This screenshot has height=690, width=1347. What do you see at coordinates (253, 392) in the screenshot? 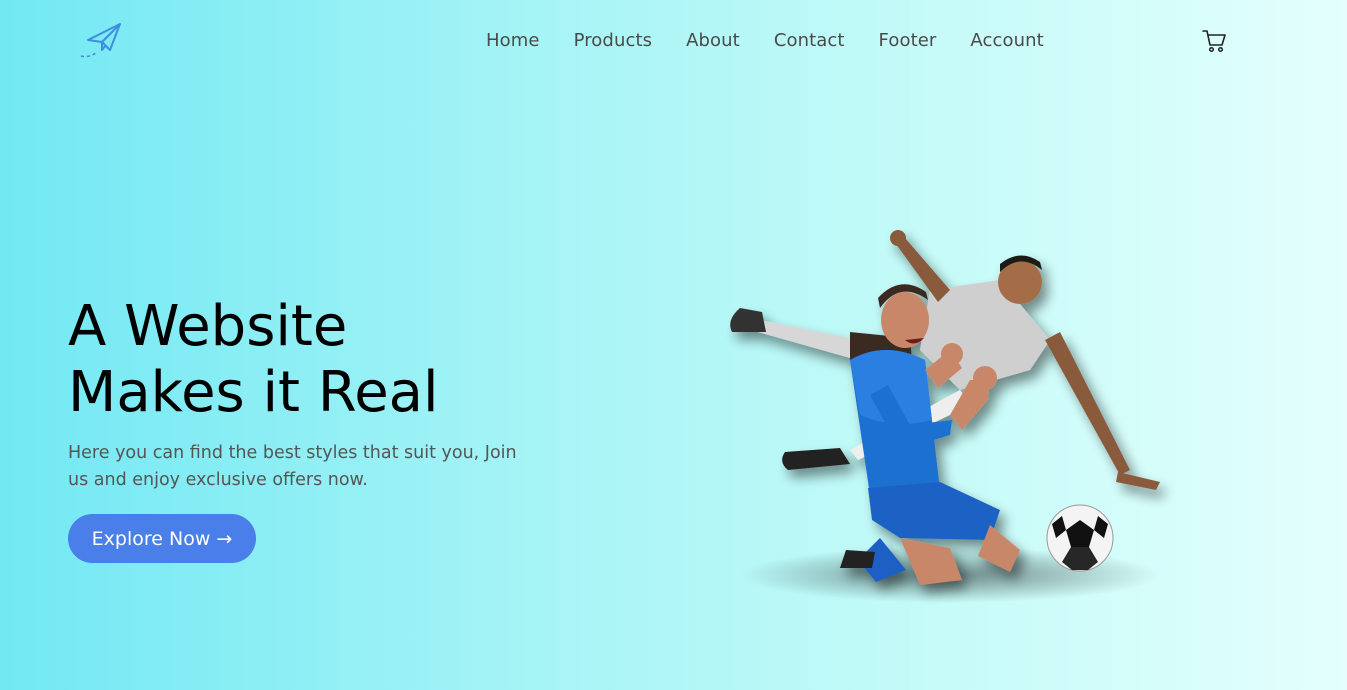
I see `hero-title-line2: Makes it Real` at bounding box center [253, 392].